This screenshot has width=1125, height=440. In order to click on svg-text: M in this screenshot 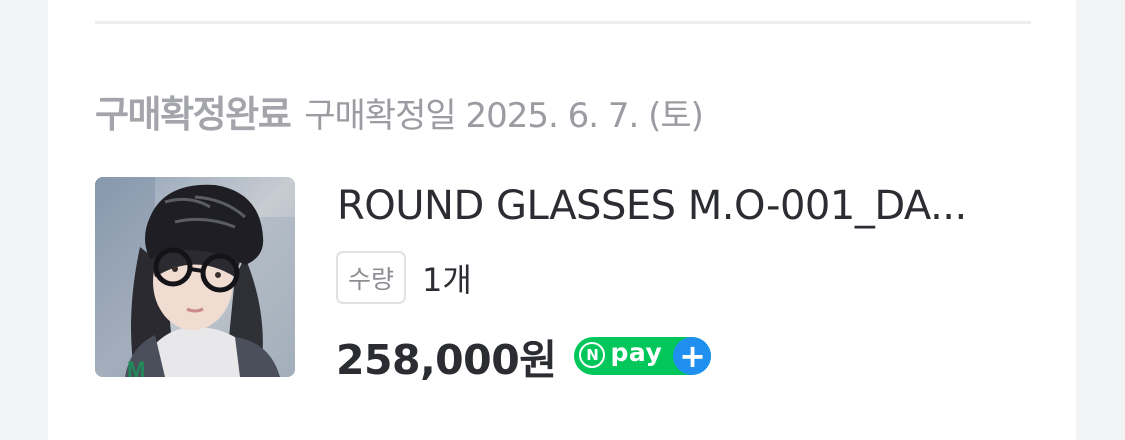, I will do `click(136, 367)`.